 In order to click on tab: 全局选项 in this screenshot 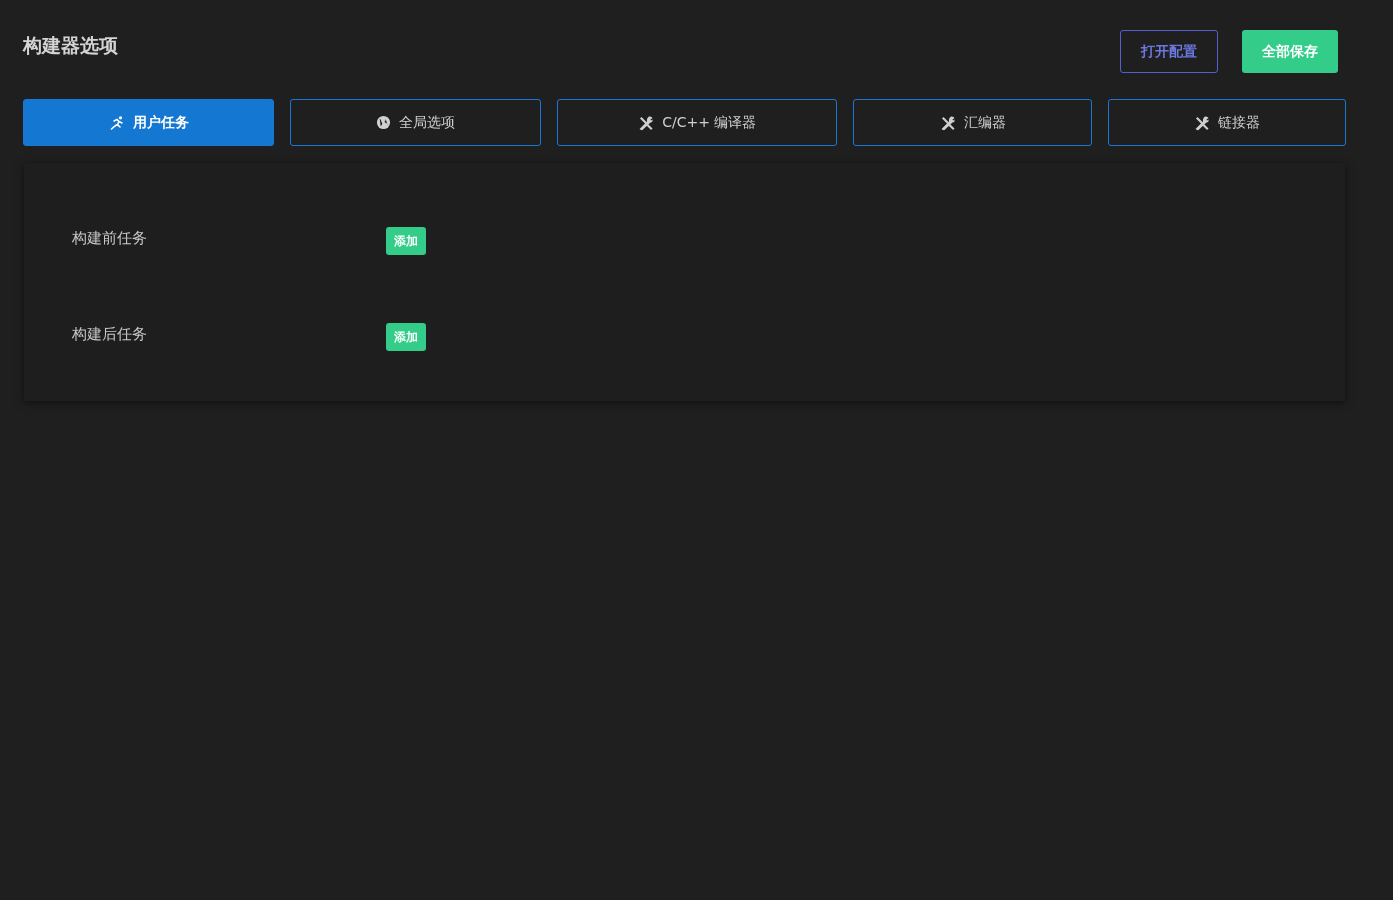, I will do `click(416, 122)`.